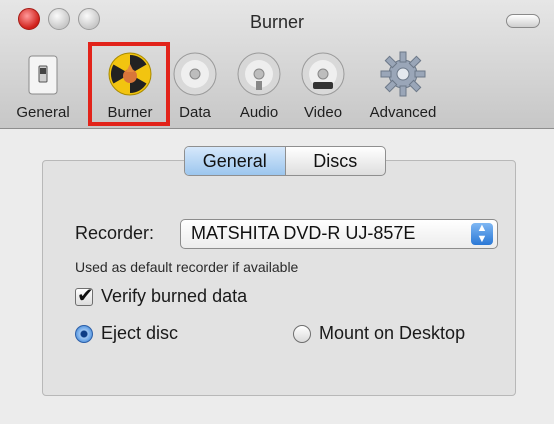  I want to click on verify-checkbox: ✔, so click(84, 296).